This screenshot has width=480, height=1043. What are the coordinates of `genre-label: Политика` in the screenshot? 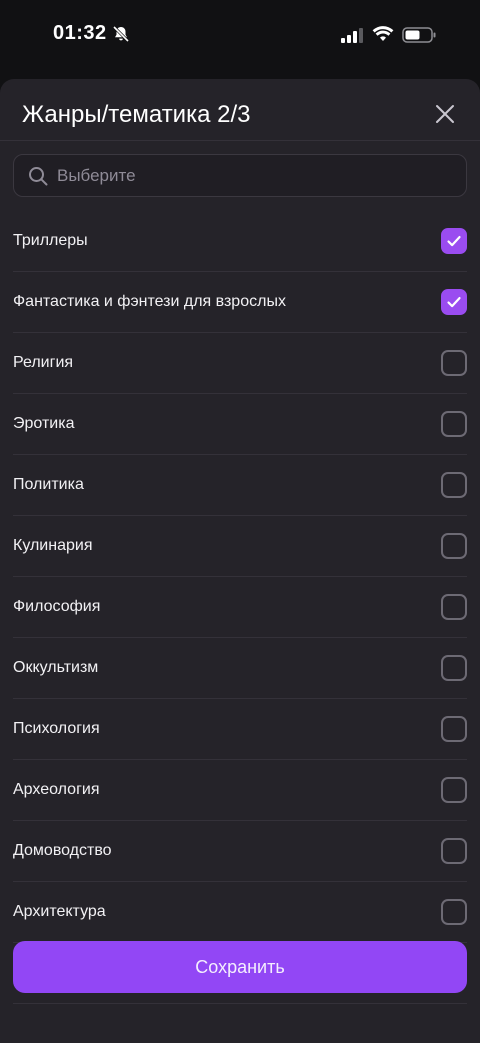 It's located at (48, 484).